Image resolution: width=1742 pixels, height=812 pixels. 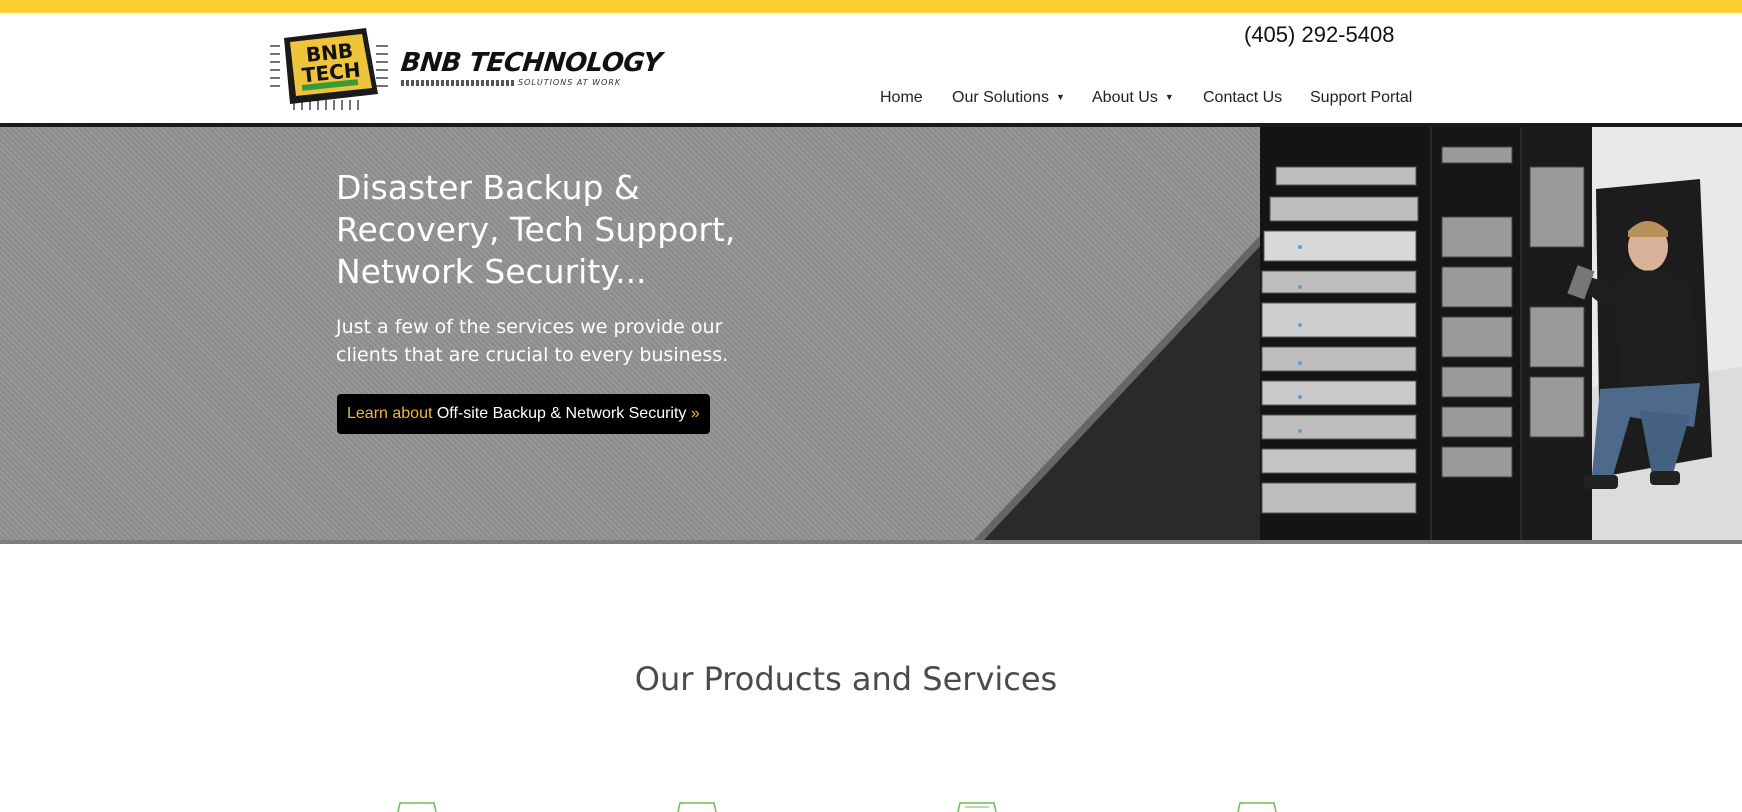 What do you see at coordinates (695, 413) in the screenshot?
I see `cta-arrow-icon: »` at bounding box center [695, 413].